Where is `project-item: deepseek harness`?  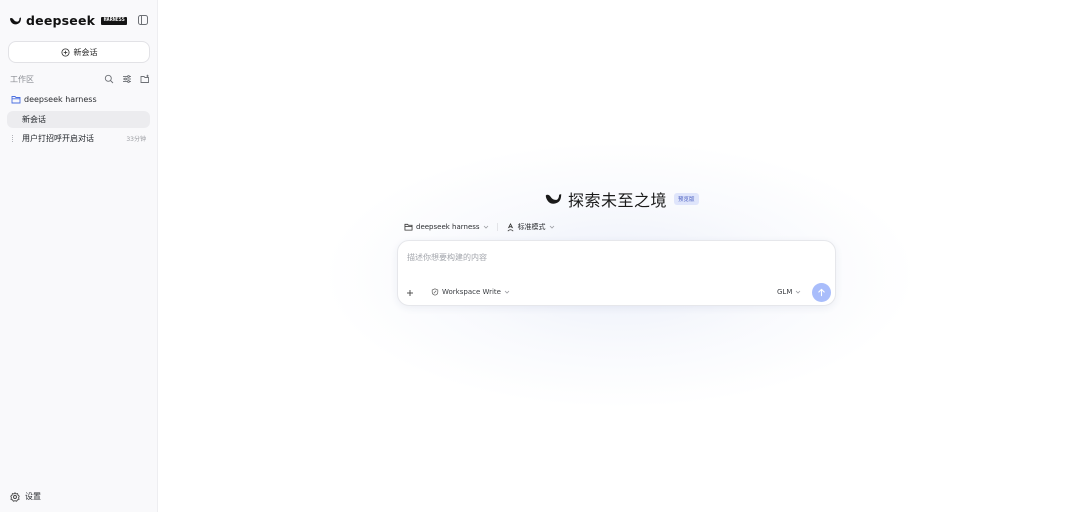 project-item: deepseek harness is located at coordinates (54, 99).